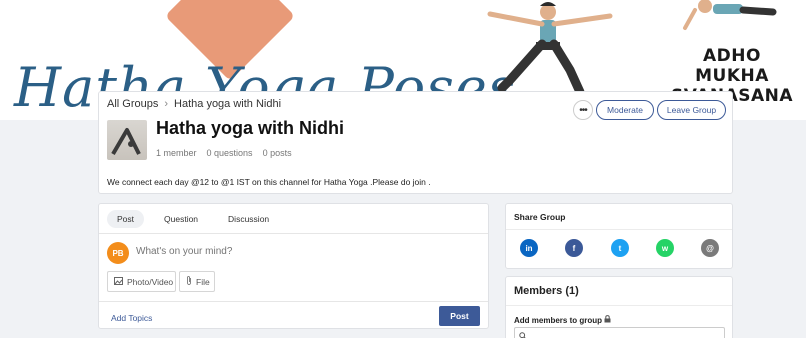 This screenshot has width=806, height=338. Describe the element at coordinates (459, 316) in the screenshot. I see `post-button: Post` at that location.